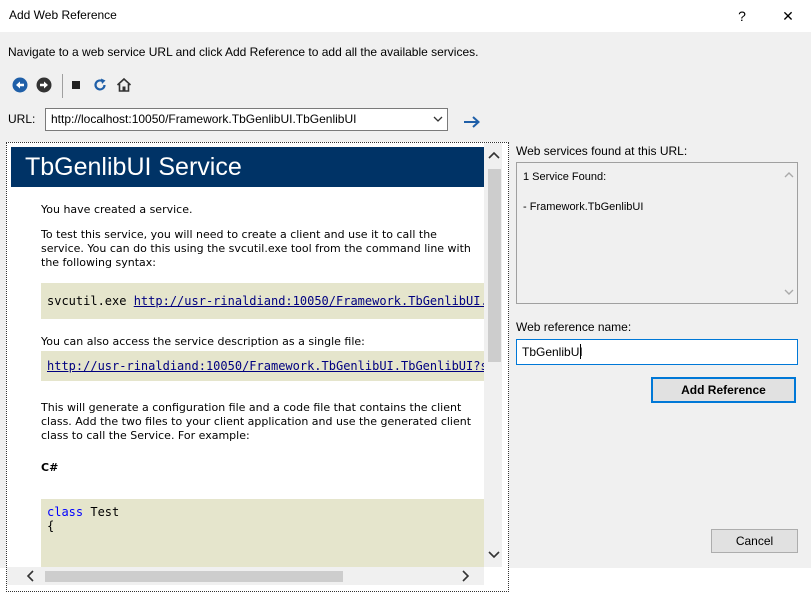 The width and height of the screenshot is (811, 592). Describe the element at coordinates (742, 16) in the screenshot. I see `help-button: ?` at that location.